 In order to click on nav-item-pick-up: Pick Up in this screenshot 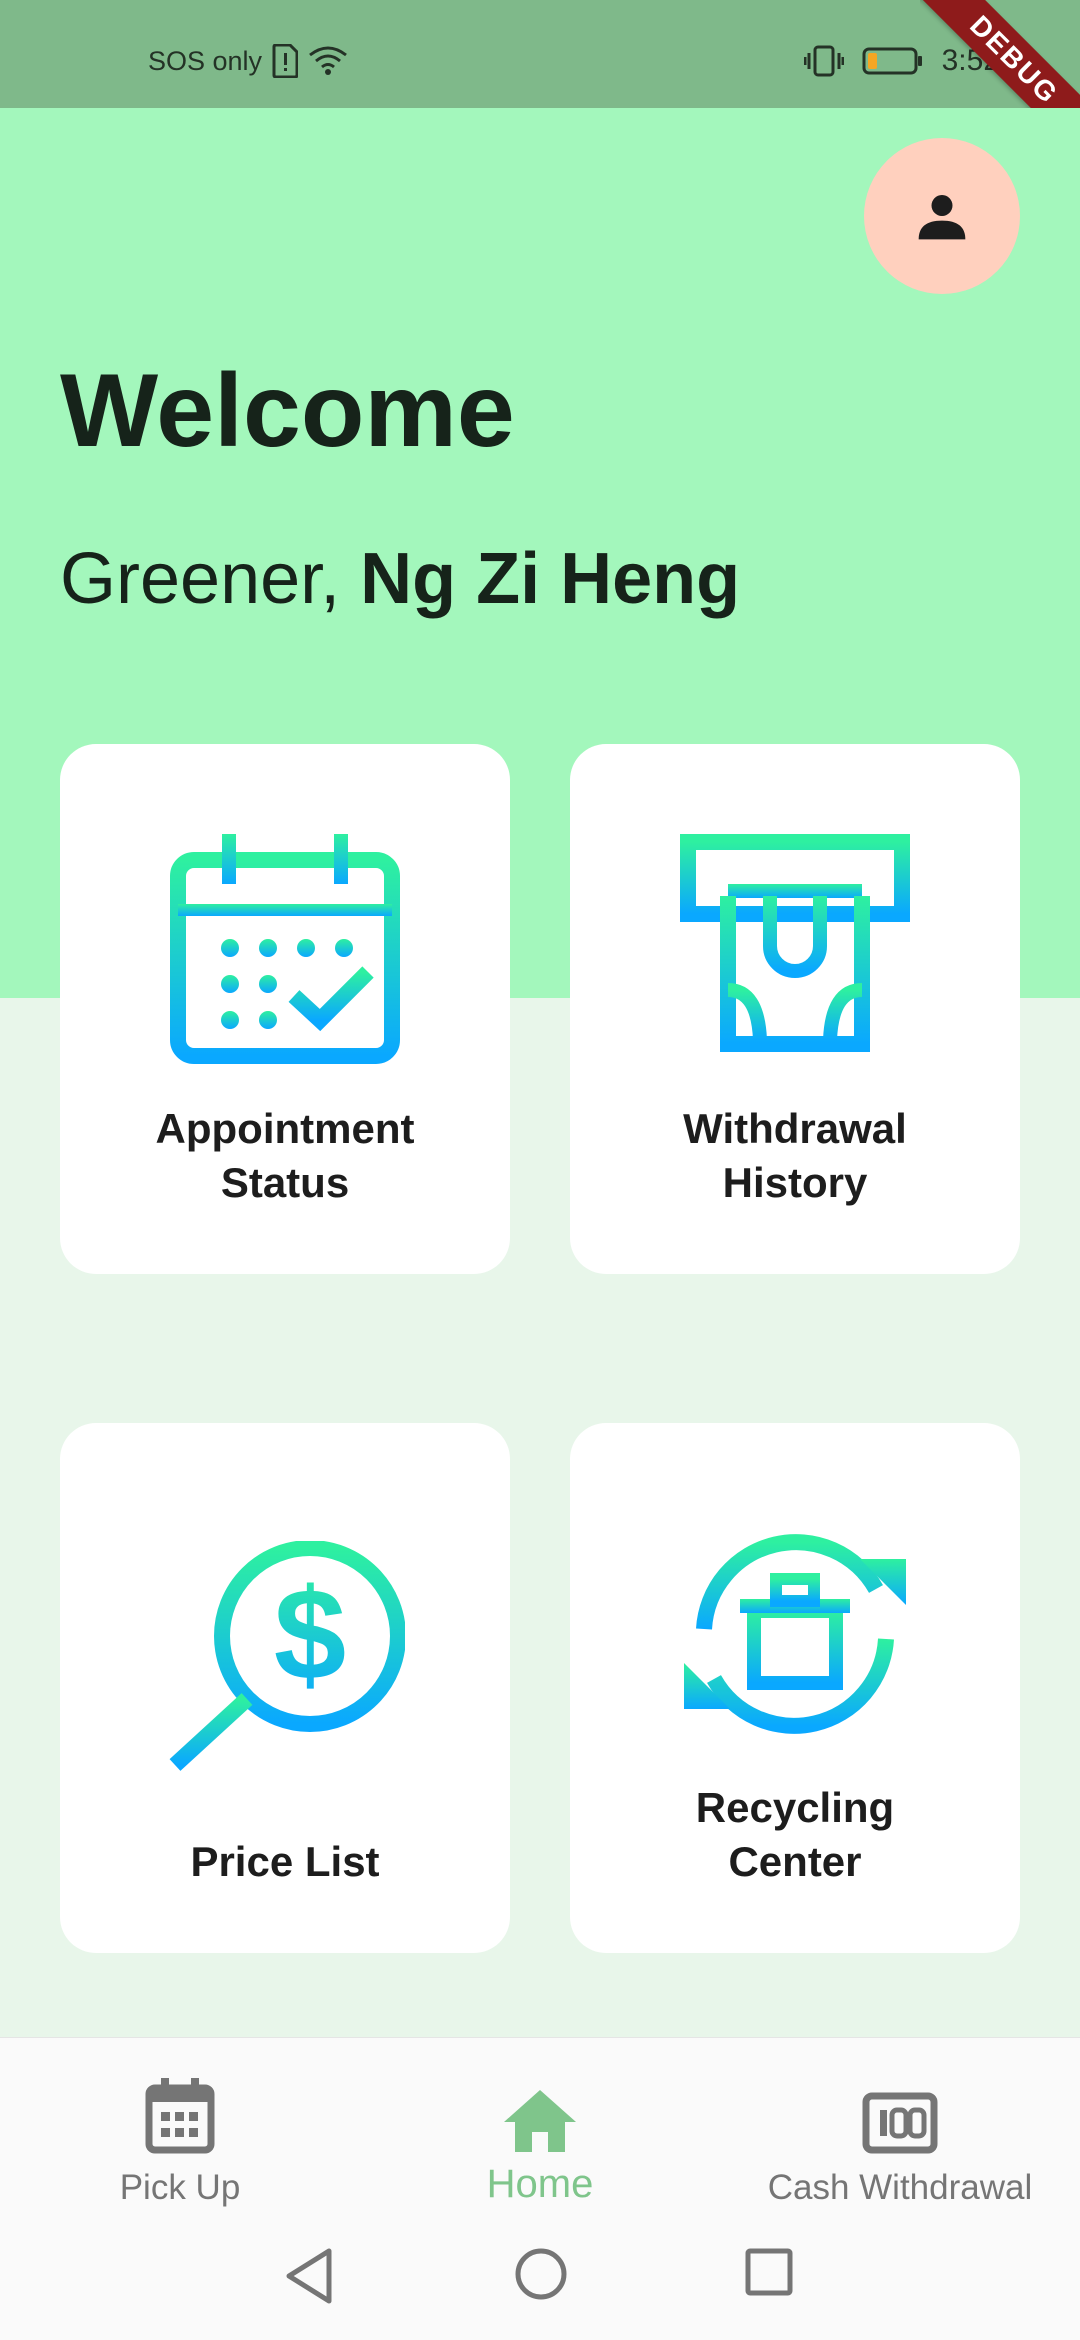, I will do `click(180, 2138)`.